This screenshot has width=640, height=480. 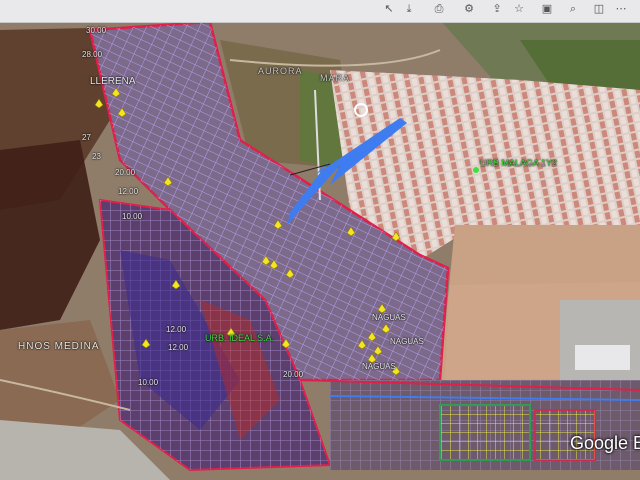 I want to click on browser-toolbar: ↖ ⤓ ⎙ ⚙ ⇪ ☆ ▣ ⌕ ◫ ⋯, so click(x=320, y=11).